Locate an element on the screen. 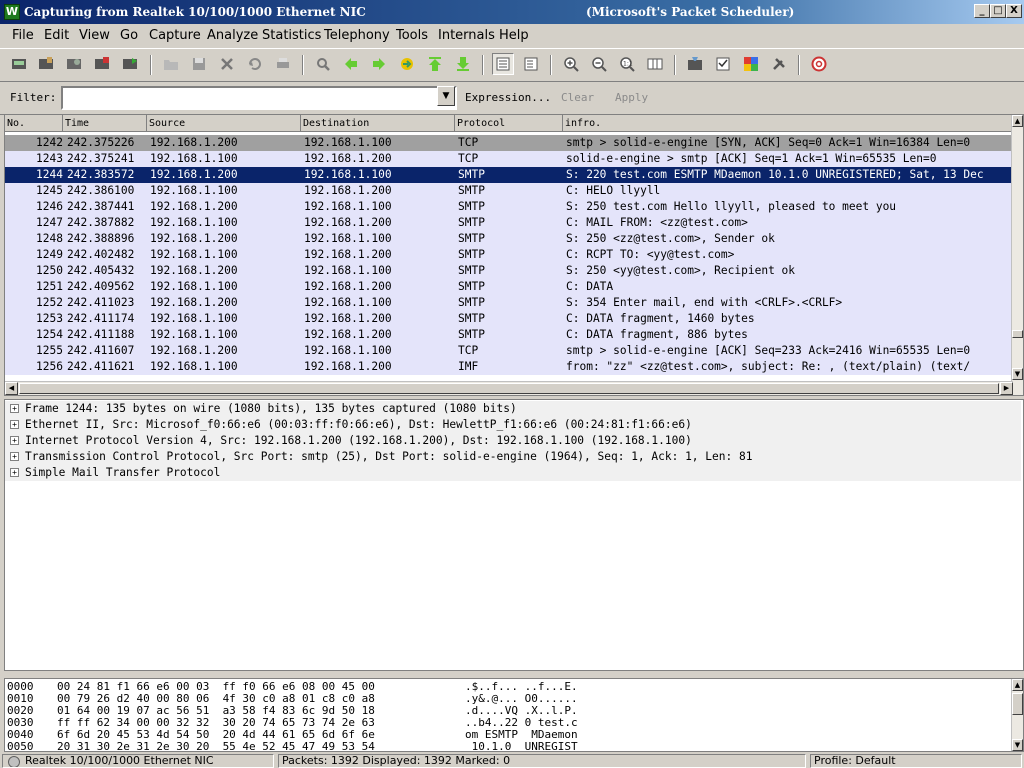  hscroll-thumb is located at coordinates (509, 388).